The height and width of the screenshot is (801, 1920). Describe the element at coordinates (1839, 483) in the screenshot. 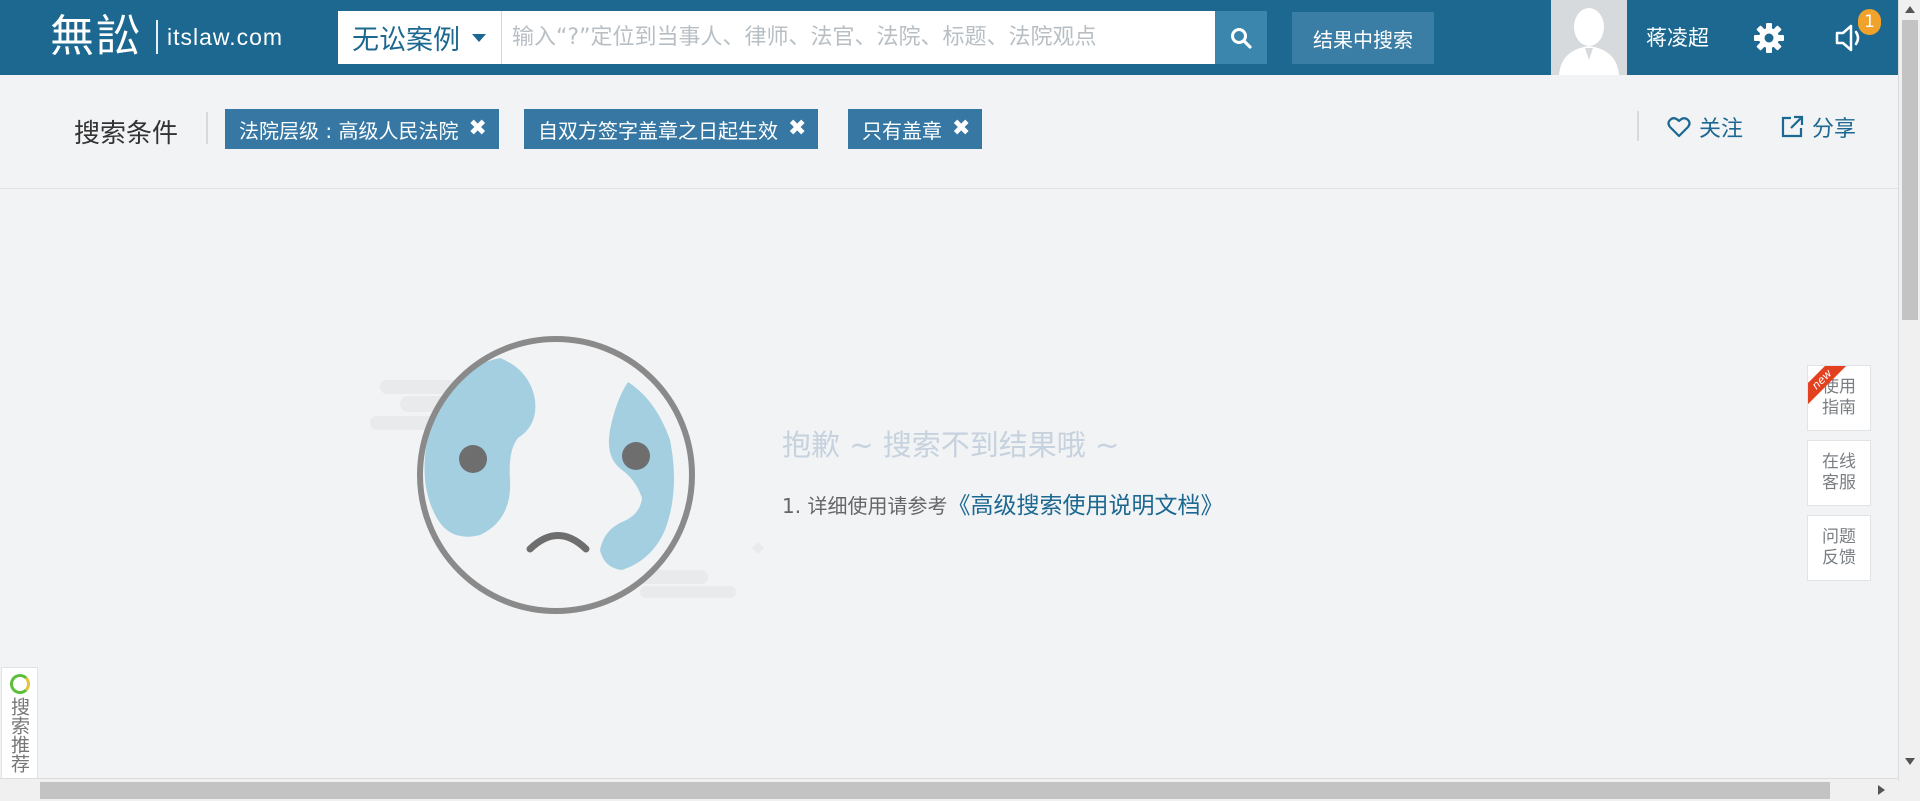

I see `tool-label-line2: 客服` at that location.